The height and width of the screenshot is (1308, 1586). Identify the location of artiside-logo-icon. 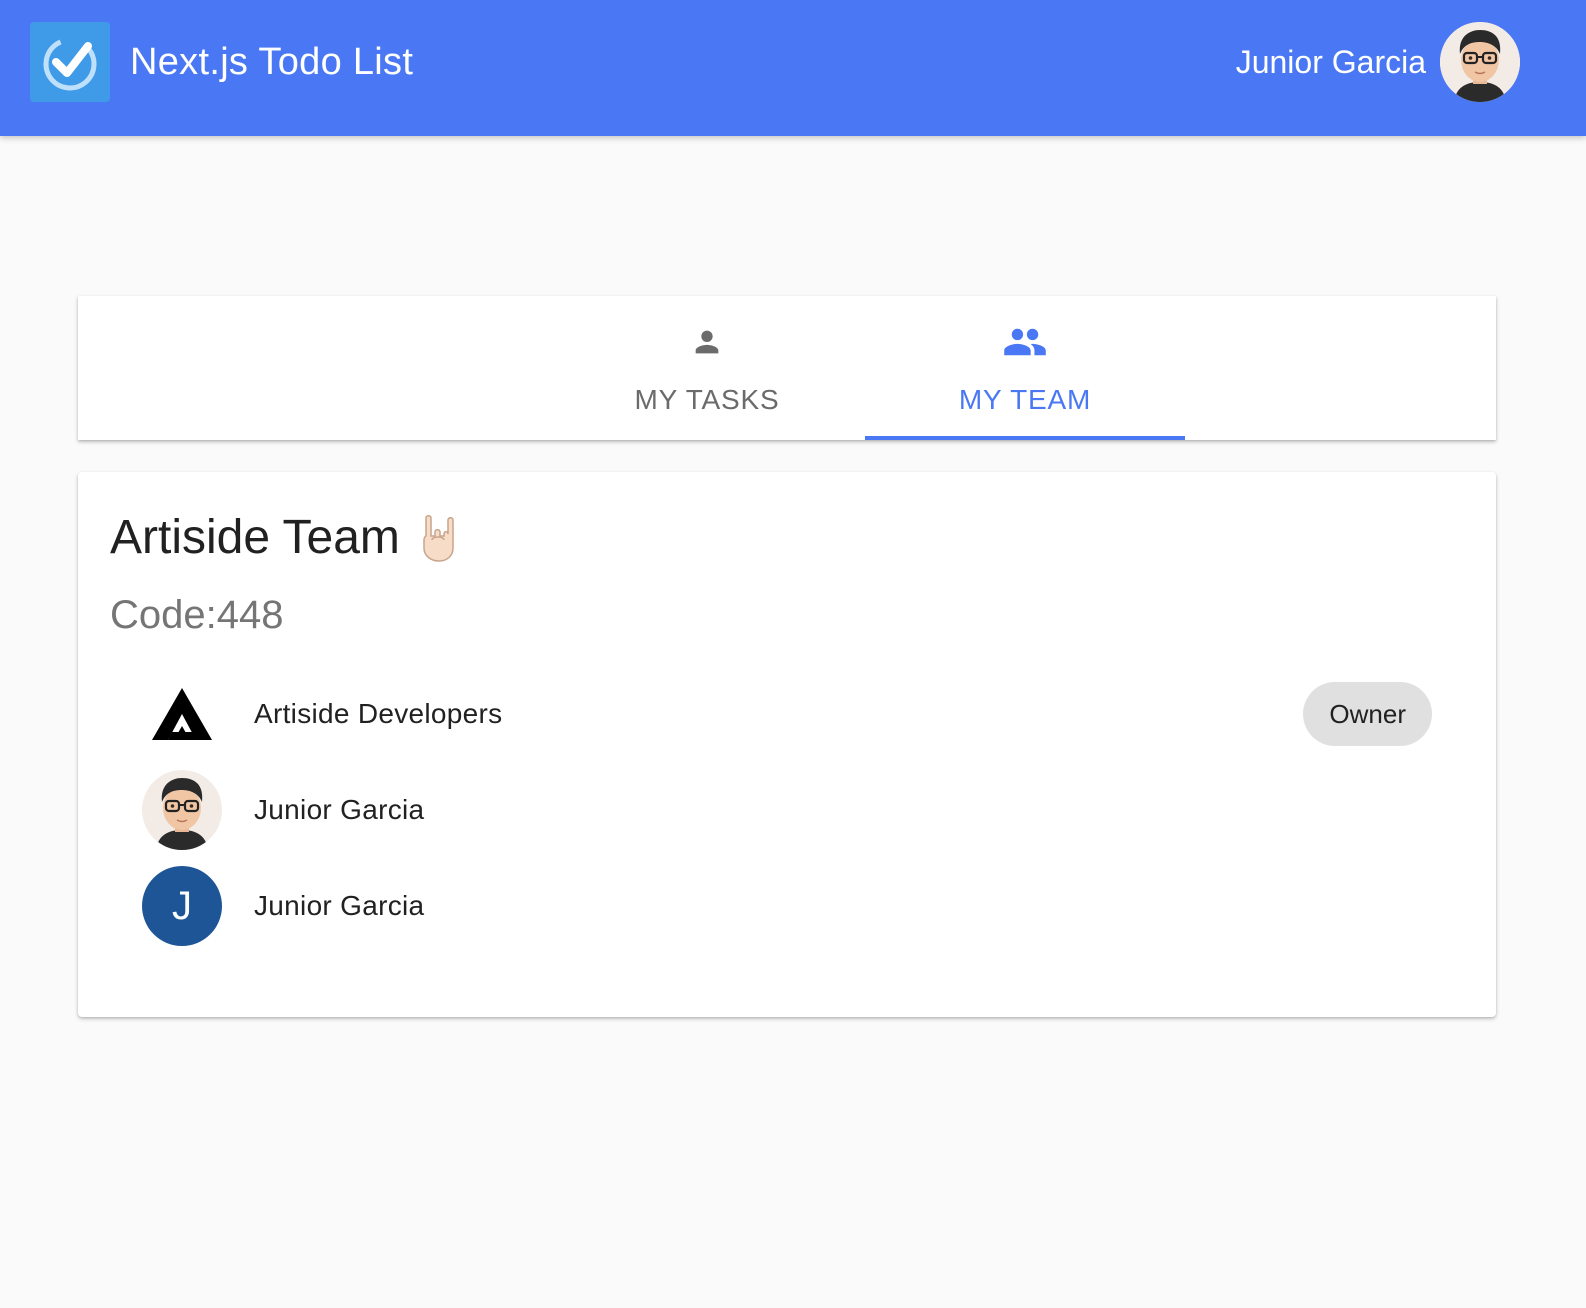
(182, 714).